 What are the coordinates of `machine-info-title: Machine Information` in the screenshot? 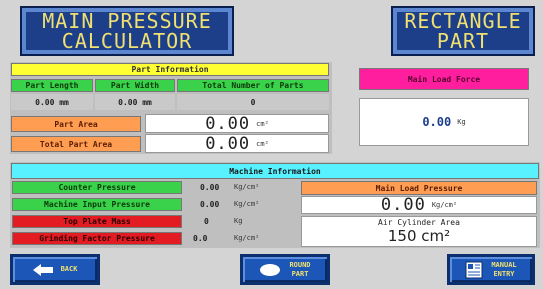 It's located at (275, 171).